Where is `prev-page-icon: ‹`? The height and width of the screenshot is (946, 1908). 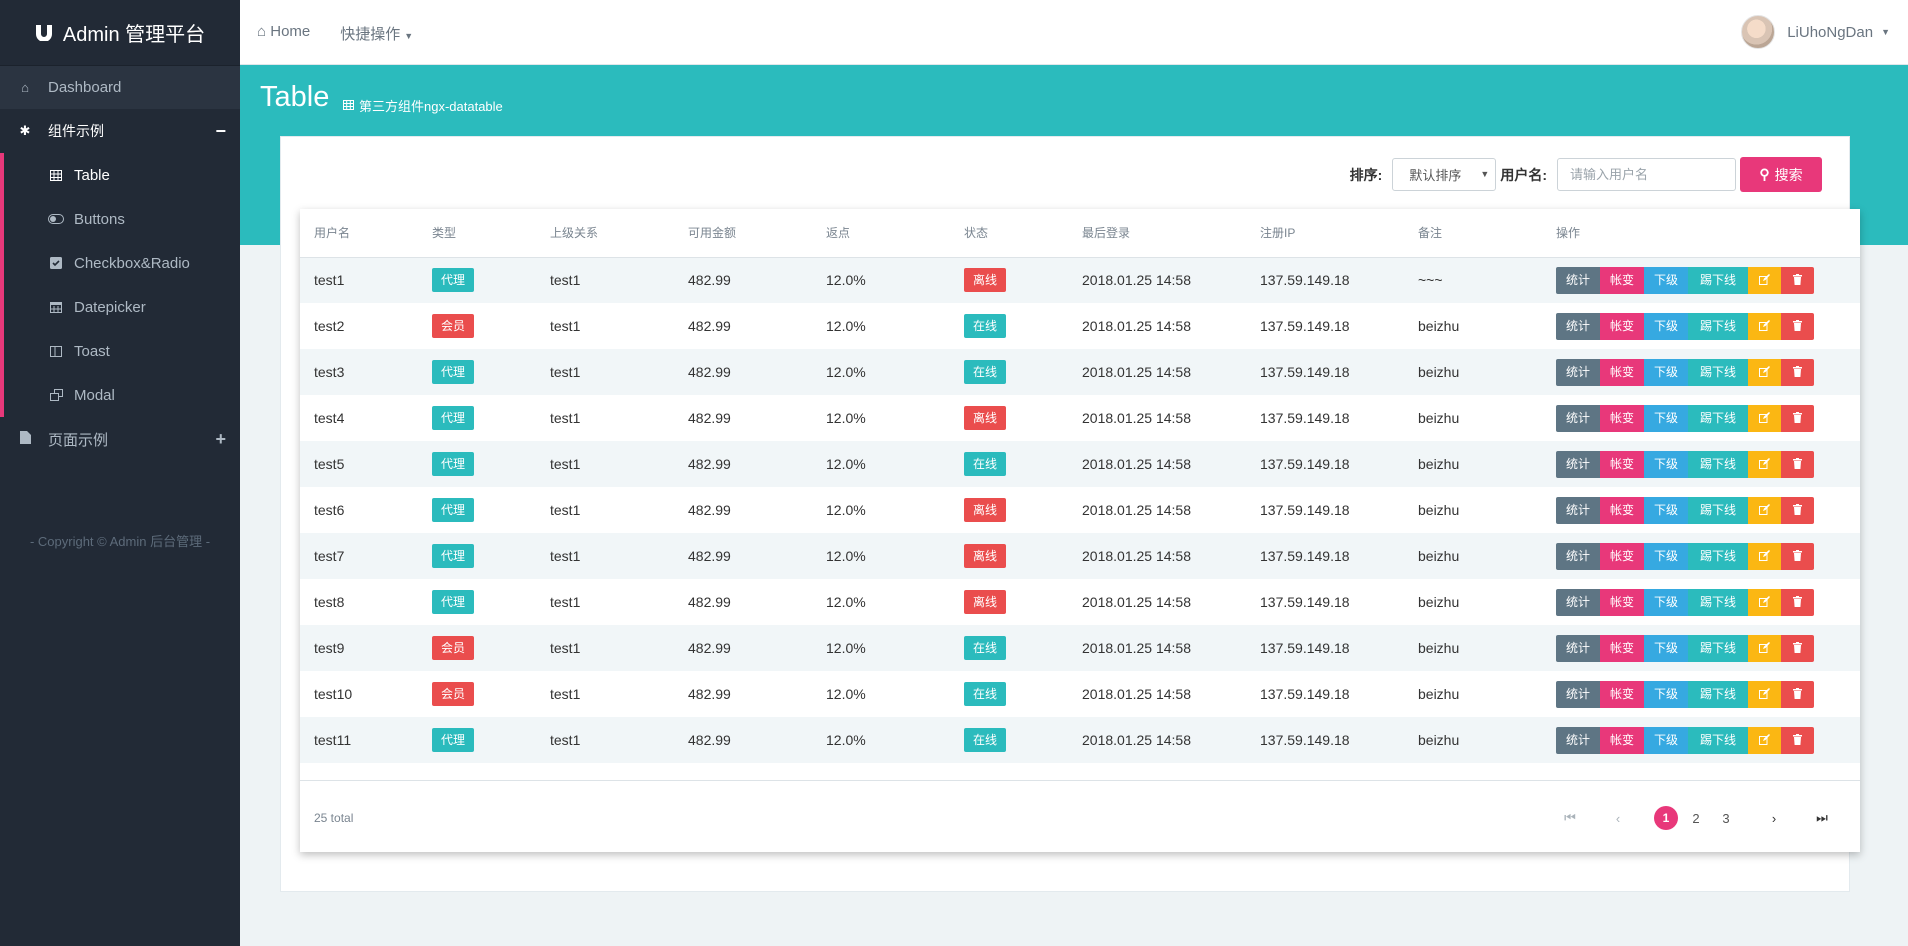
prev-page-icon: ‹ is located at coordinates (1618, 818).